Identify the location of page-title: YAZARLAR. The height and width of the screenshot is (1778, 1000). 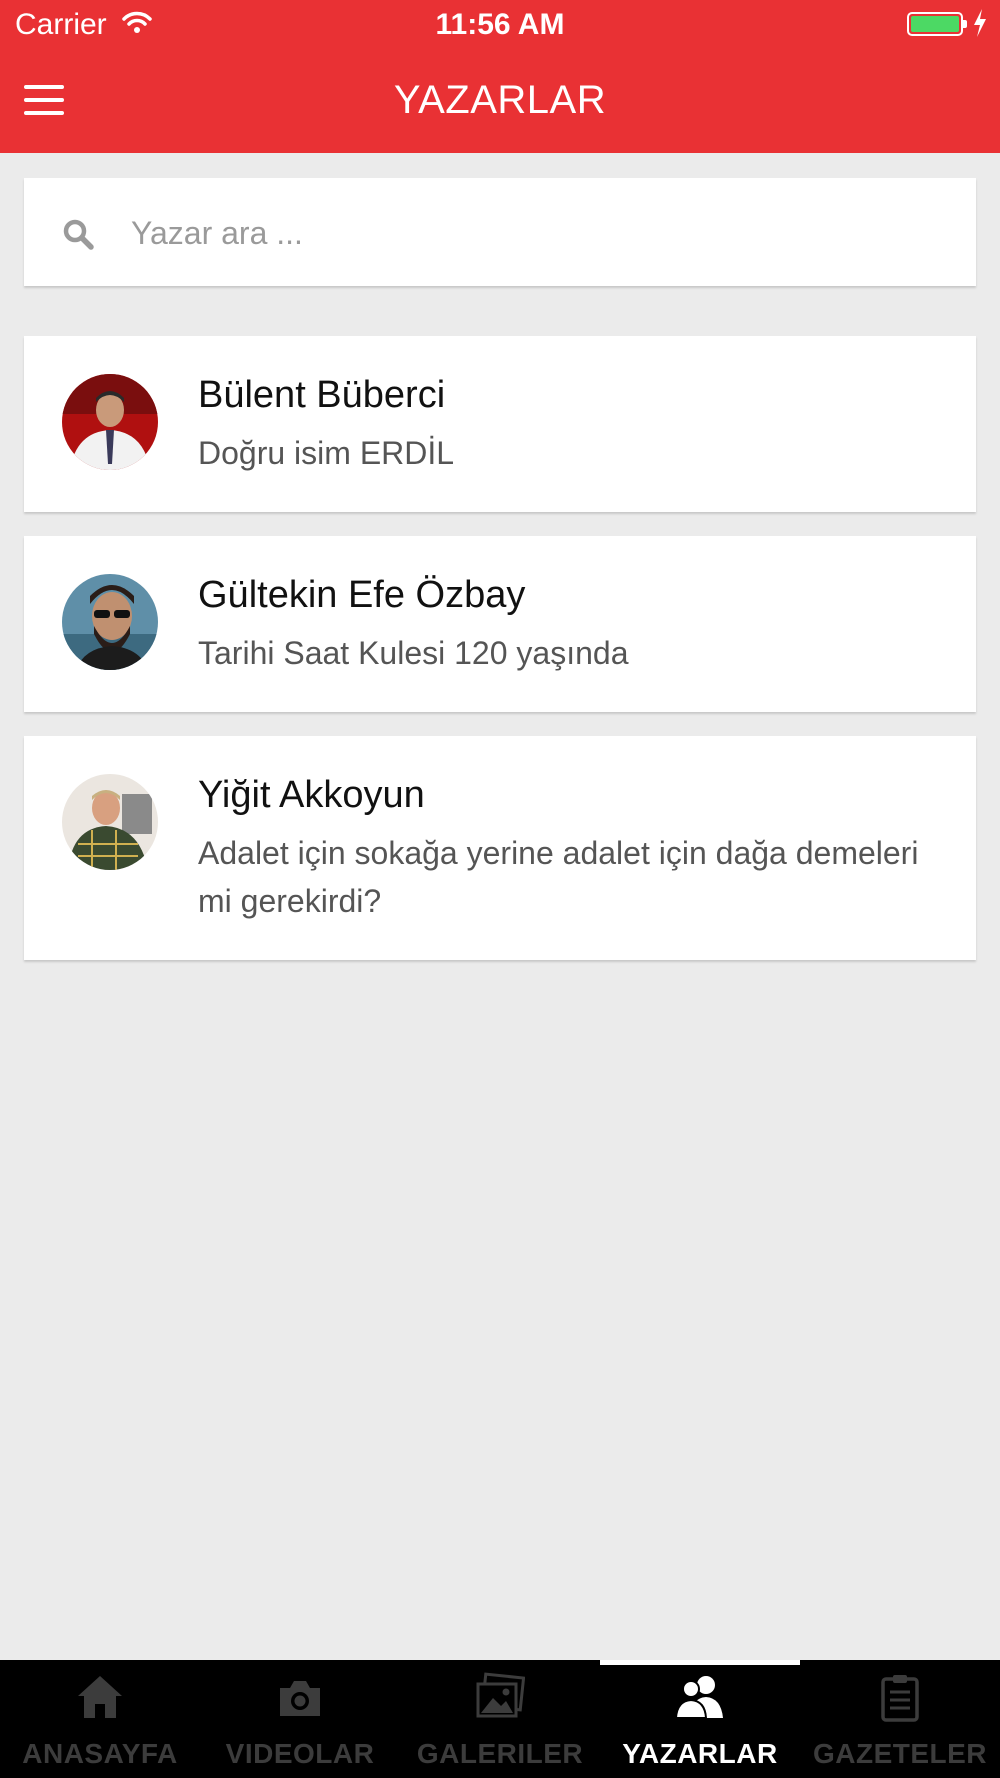
(500, 100).